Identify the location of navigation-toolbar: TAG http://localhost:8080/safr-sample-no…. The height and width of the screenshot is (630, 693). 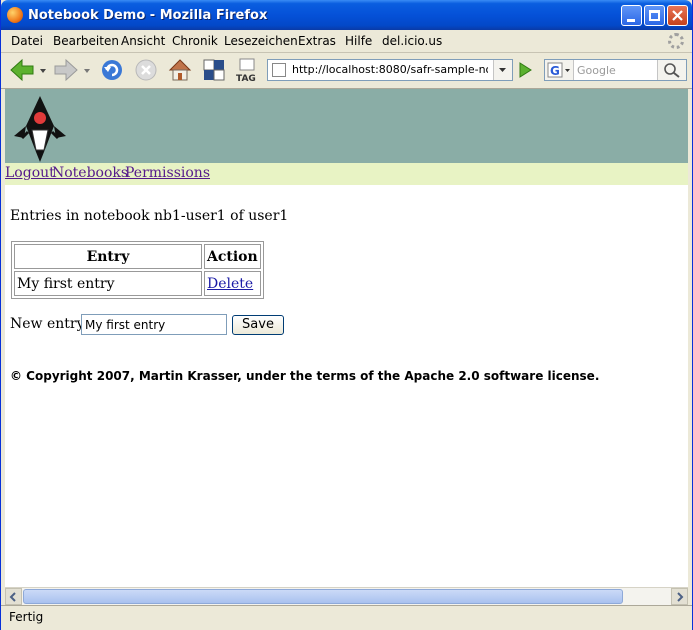
(346, 71).